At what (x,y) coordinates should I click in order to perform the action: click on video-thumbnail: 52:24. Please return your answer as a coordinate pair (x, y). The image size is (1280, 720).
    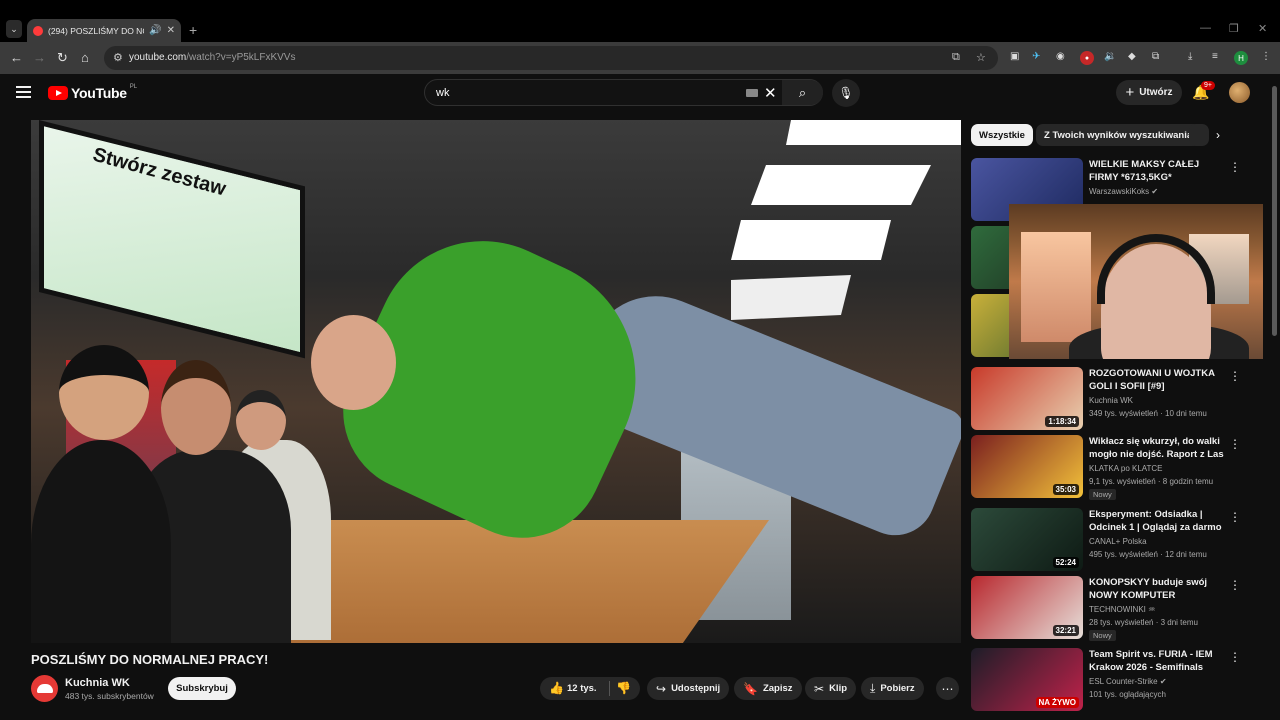
    Looking at the image, I should click on (1027, 539).